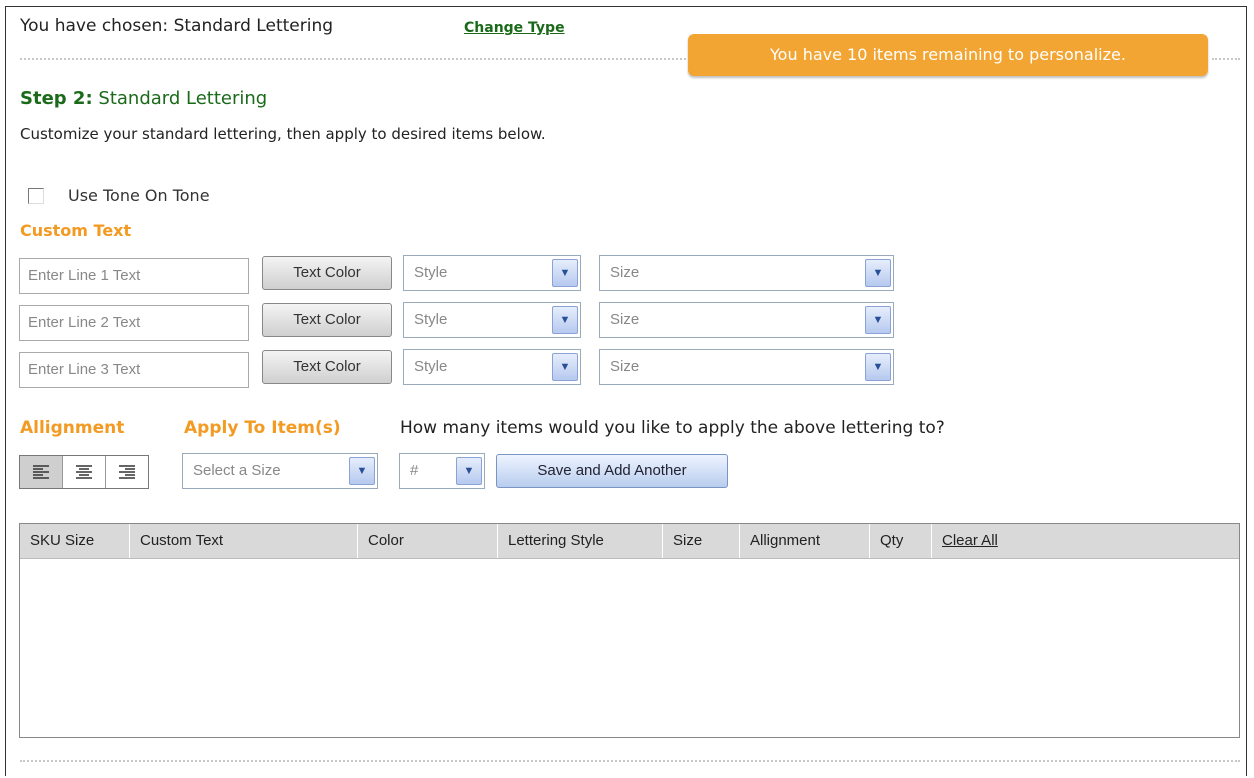 This screenshot has height=778, width=1254. Describe the element at coordinates (177, 26) in the screenshot. I see `chosen-type-text: You have chosen: Standard Lettering` at that location.